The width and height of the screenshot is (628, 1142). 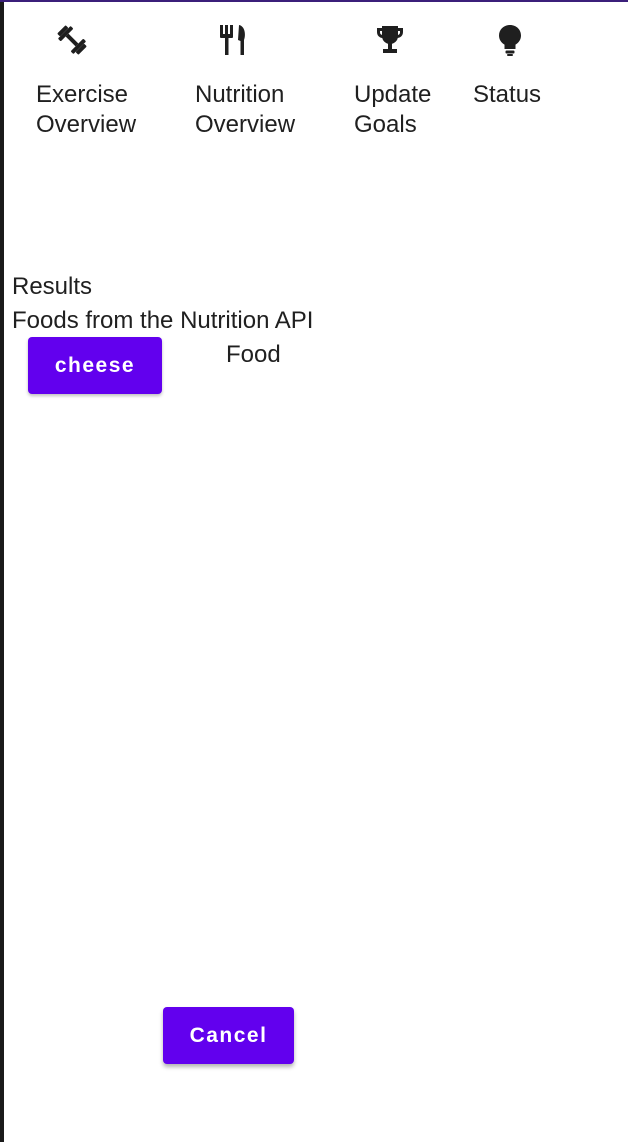 What do you see at coordinates (510, 40) in the screenshot?
I see `lightbulb-icon` at bounding box center [510, 40].